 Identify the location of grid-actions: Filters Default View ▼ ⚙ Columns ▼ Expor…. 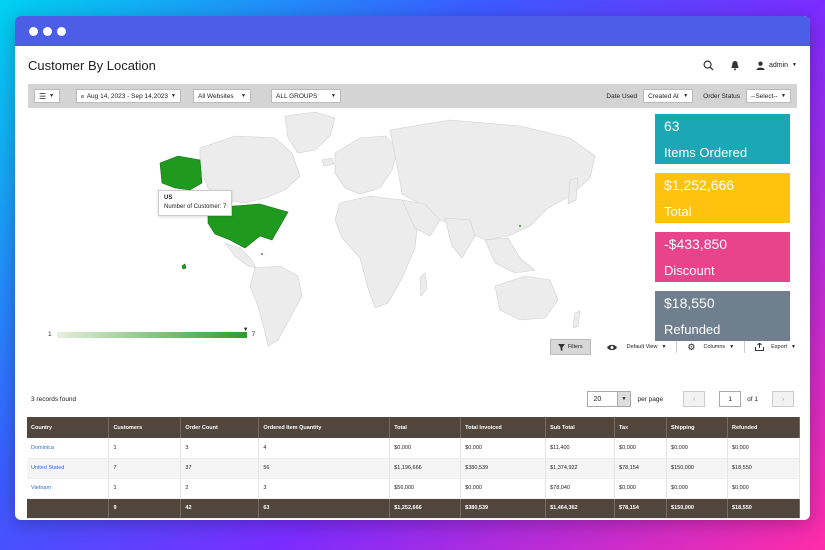
(412, 347).